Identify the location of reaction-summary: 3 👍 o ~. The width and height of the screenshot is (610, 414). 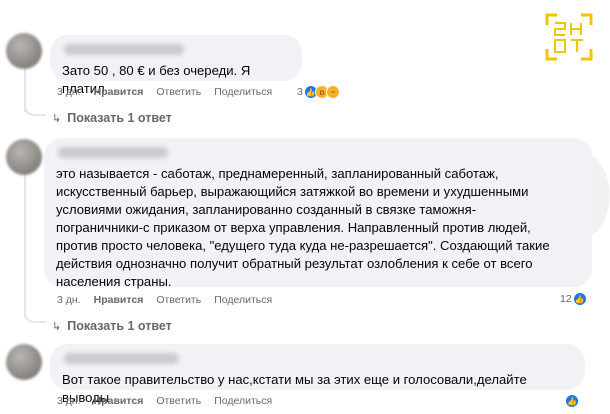
(318, 92).